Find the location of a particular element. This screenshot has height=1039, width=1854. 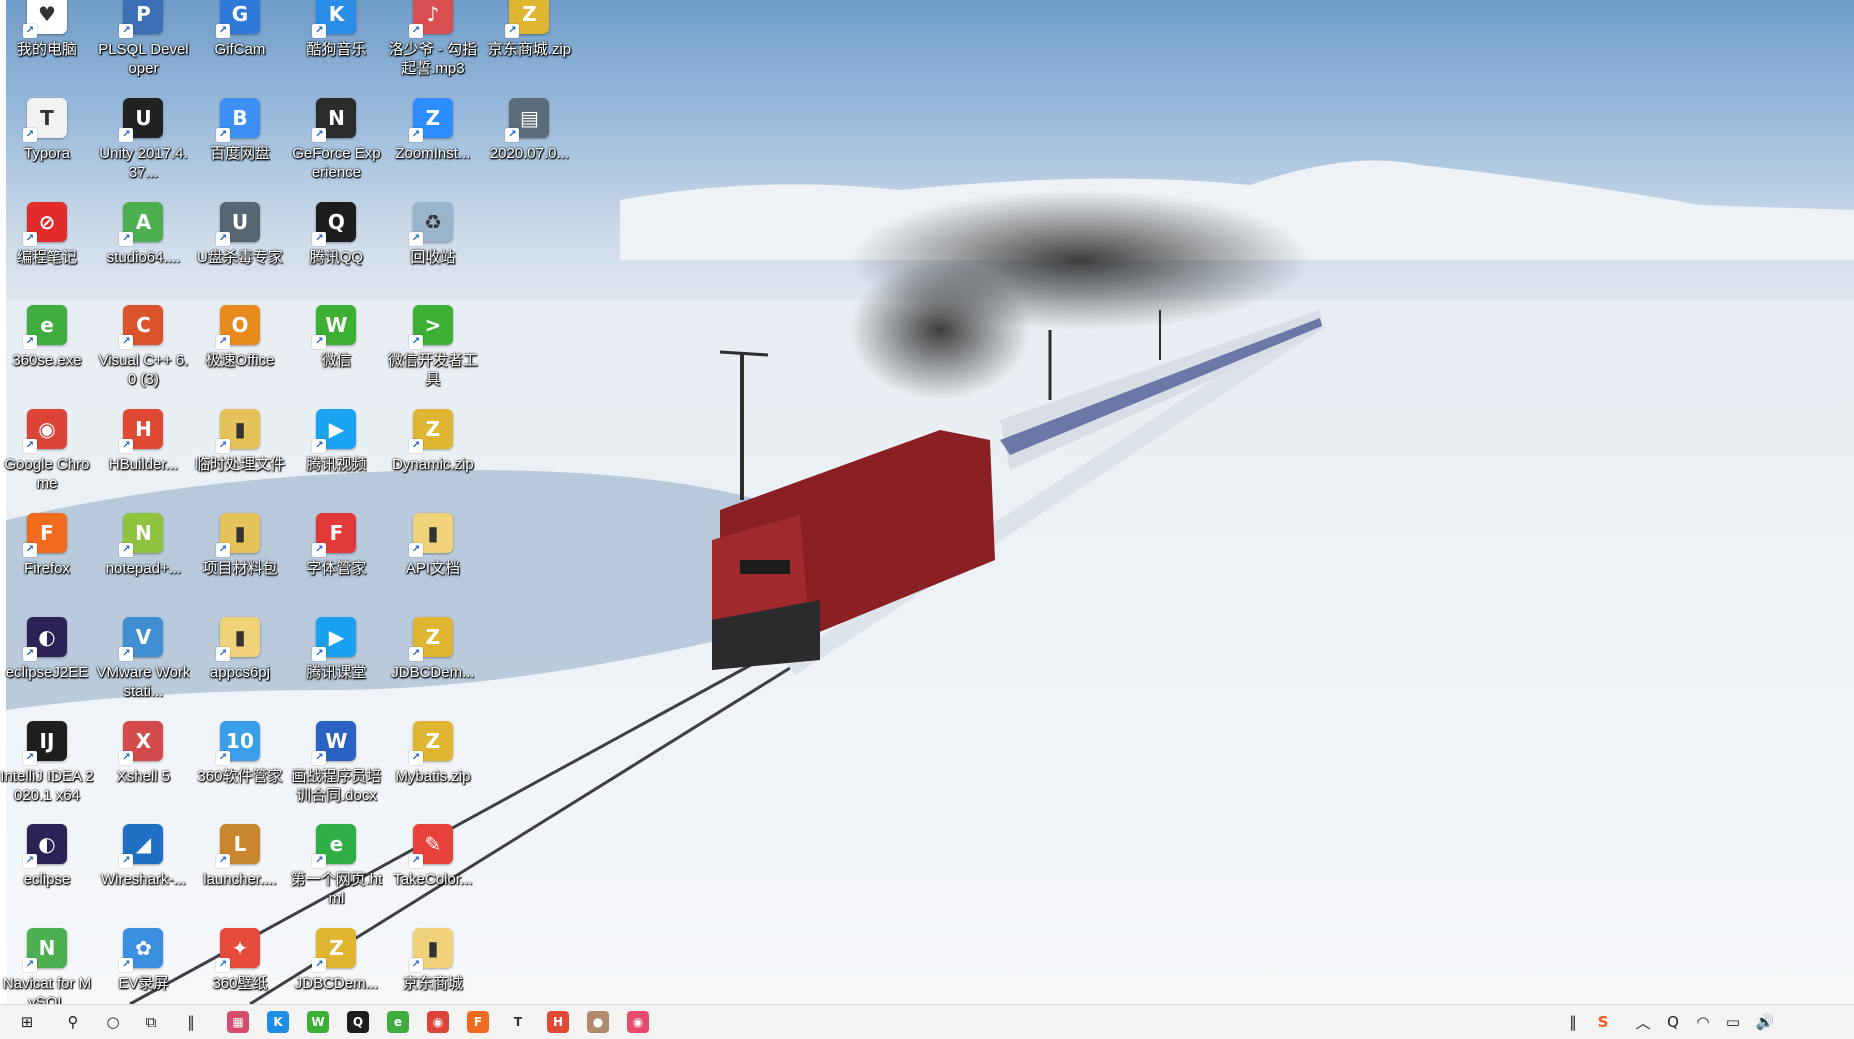

desktop-icon: ◉ ↗ Google Chrome is located at coordinates (47, 453).